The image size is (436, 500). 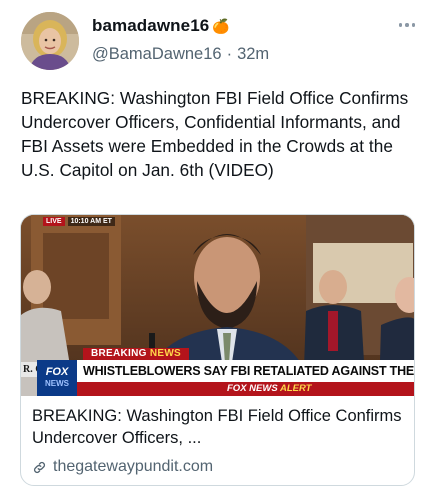 What do you see at coordinates (91, 221) in the screenshot?
I see `live-time: 10:10 AM ET` at bounding box center [91, 221].